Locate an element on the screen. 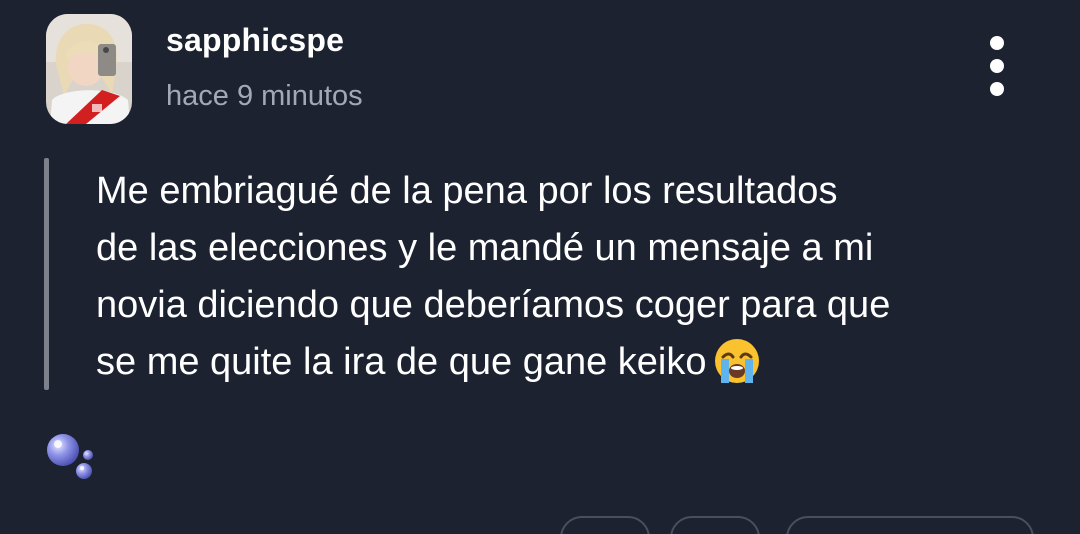 The height and width of the screenshot is (534, 1080). reaction-button is located at coordinates (72, 458).